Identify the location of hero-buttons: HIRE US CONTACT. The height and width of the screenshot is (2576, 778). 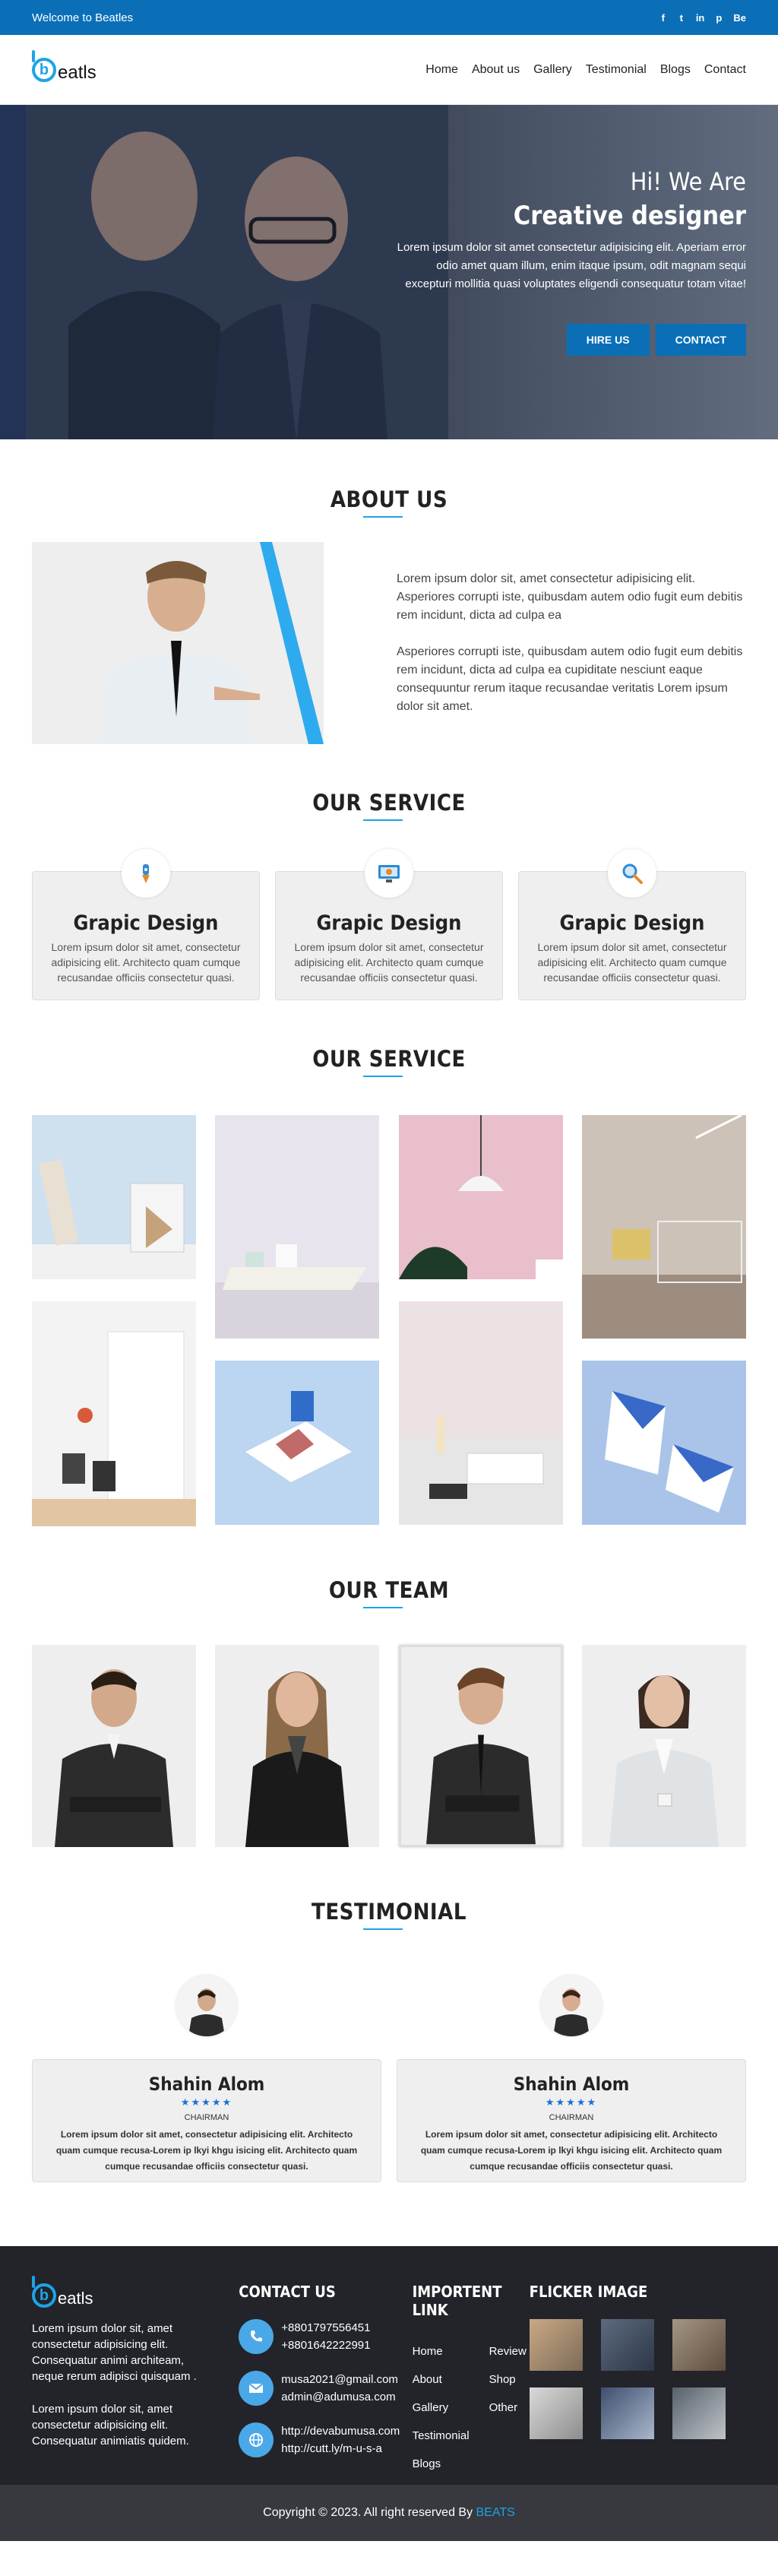
(571, 340).